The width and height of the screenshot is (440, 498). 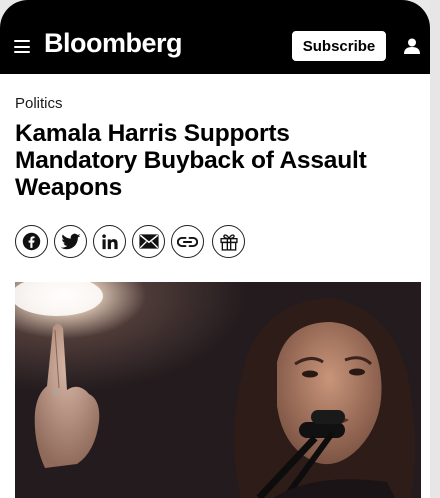 I want to click on share-linkedin-button, so click(x=109, y=241).